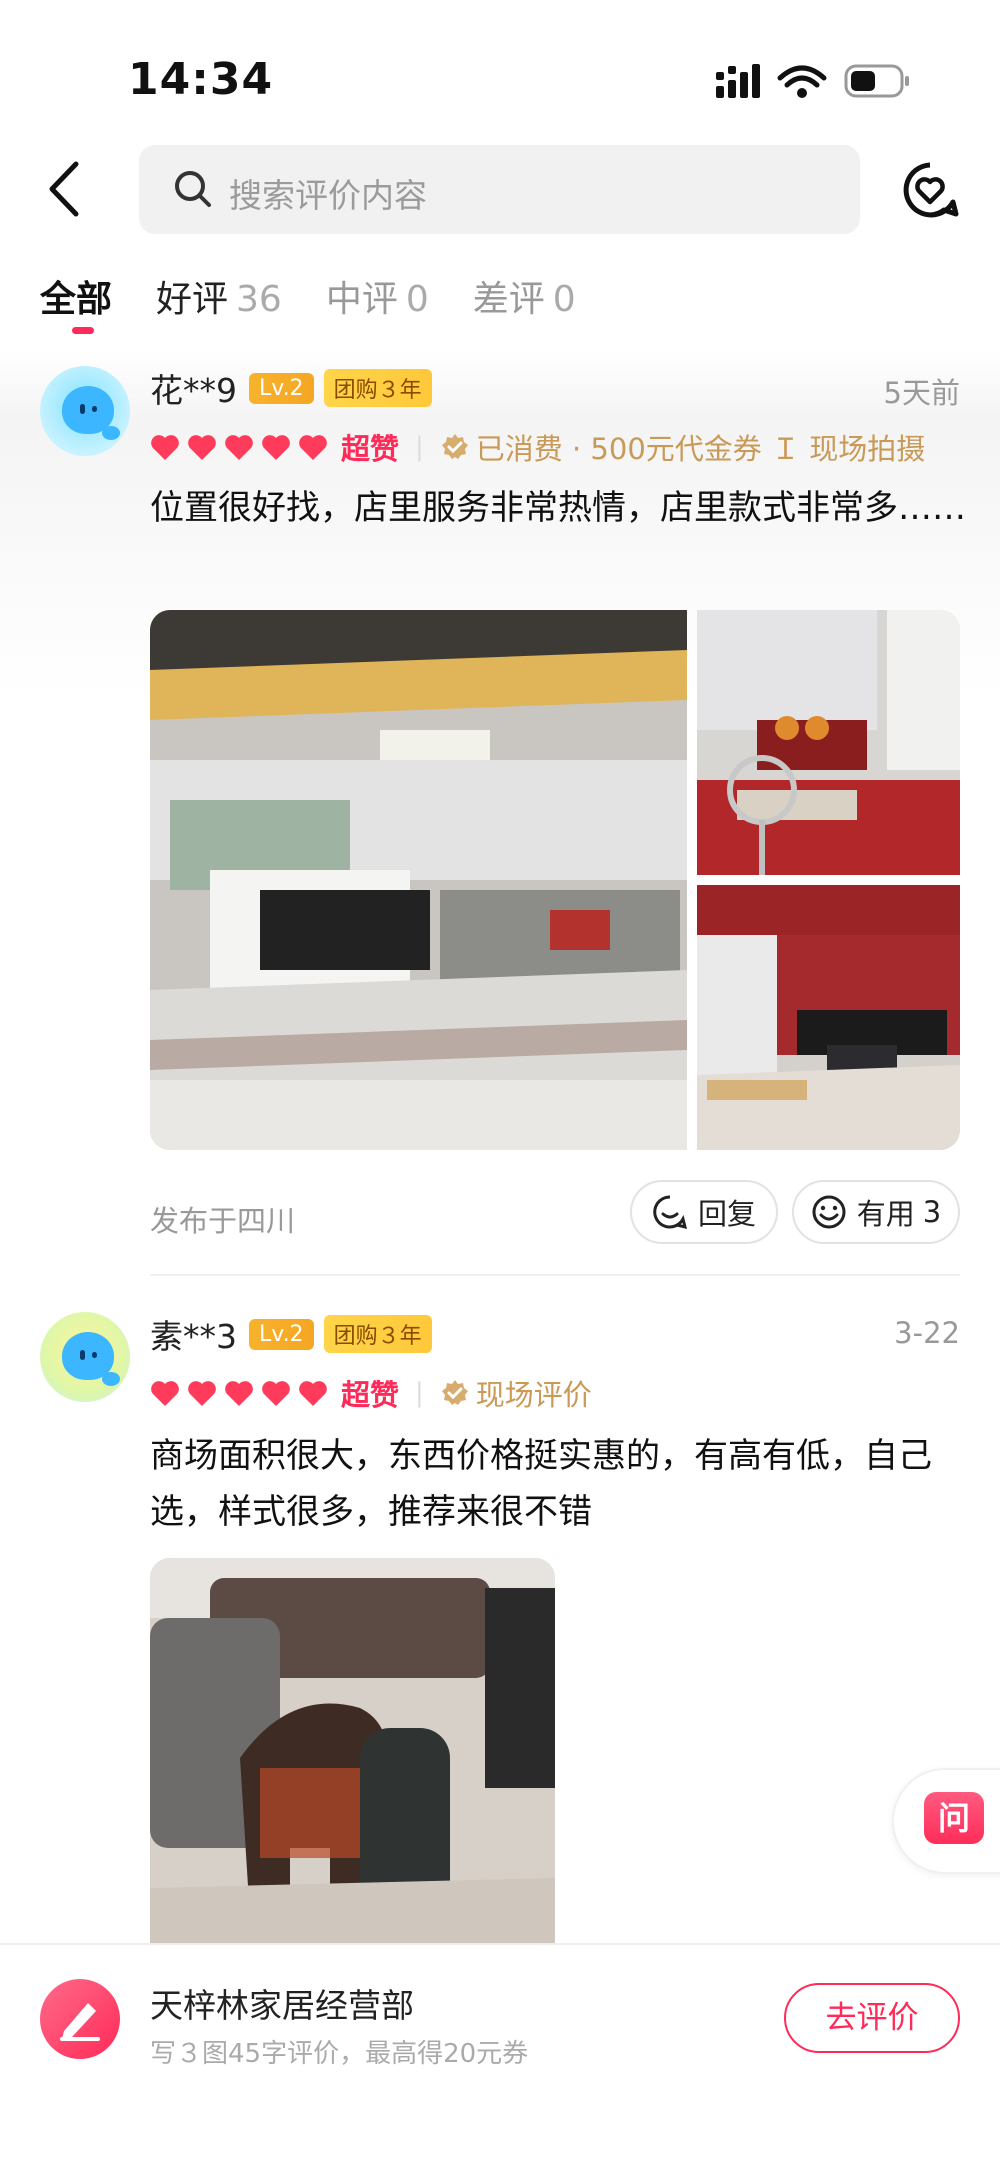  I want to click on shop-name: 天梓林家居经营部, so click(282, 2005).